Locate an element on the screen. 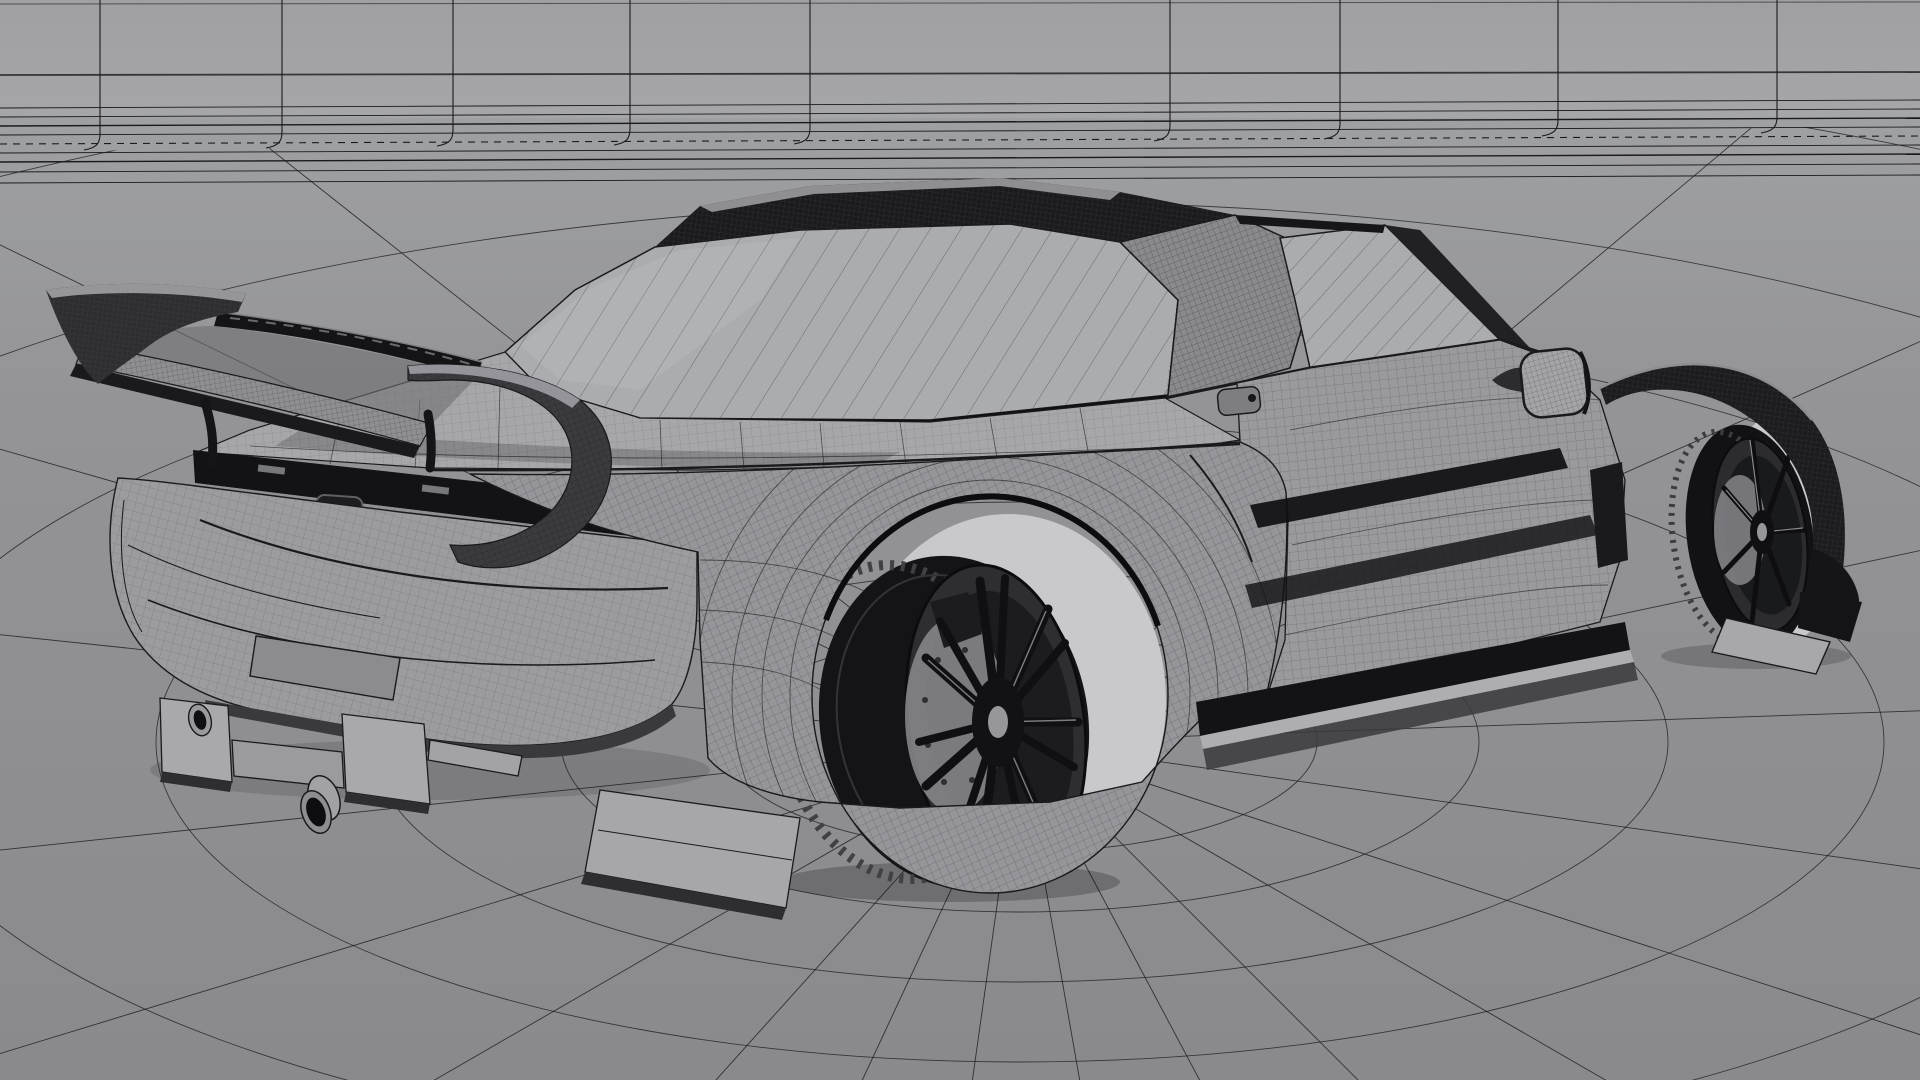  front-center-cap is located at coordinates (1762, 532).